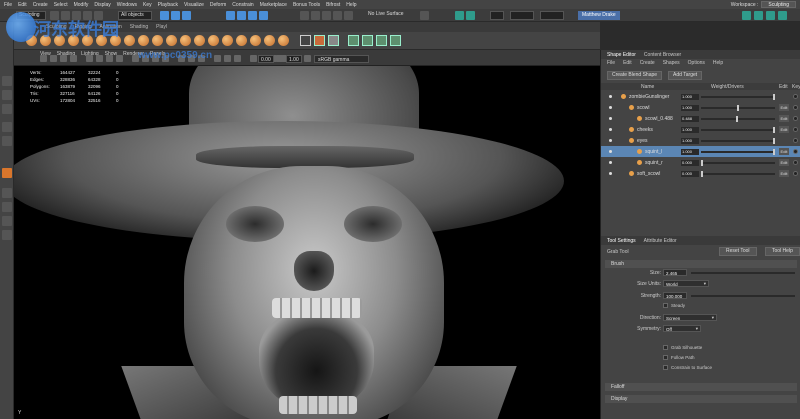  What do you see at coordinates (43, 58) in the screenshot?
I see `camera-icon` at bounding box center [43, 58].